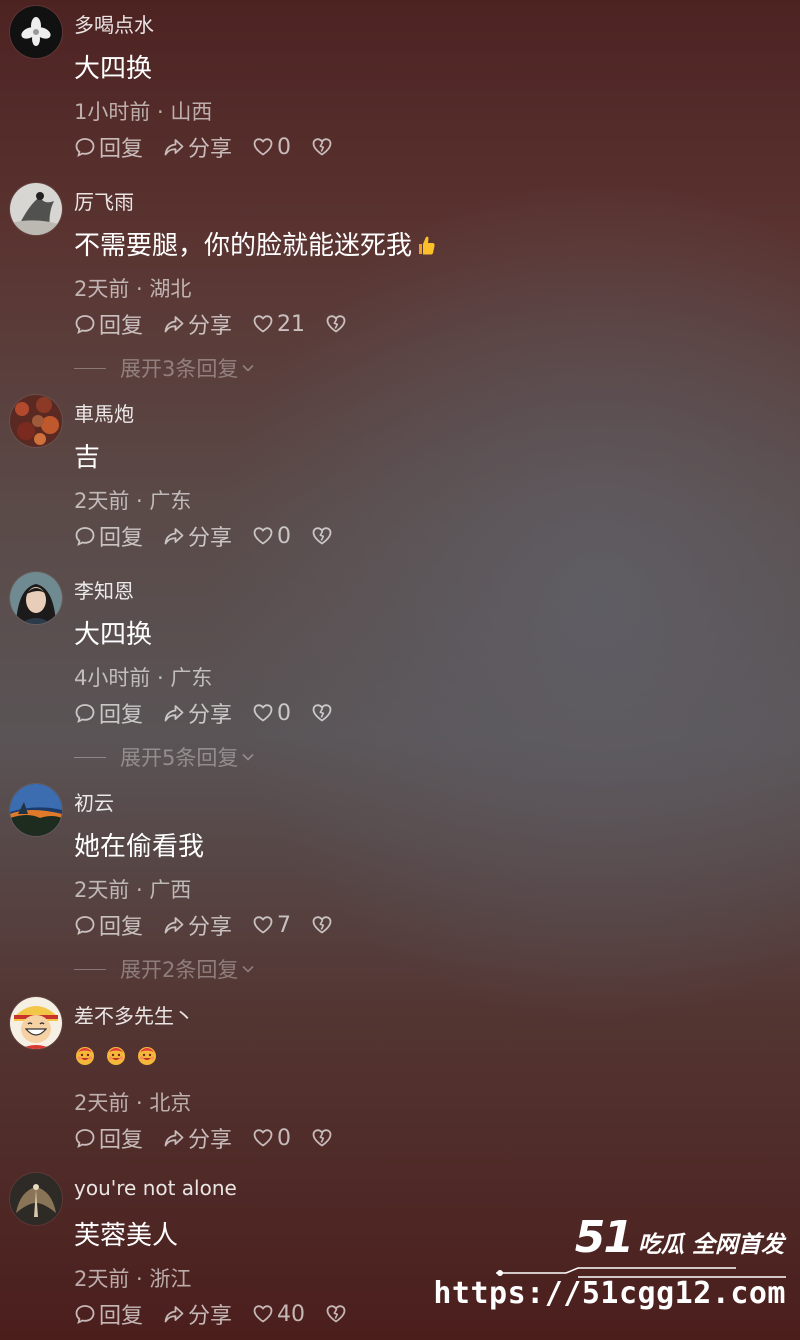 Image resolution: width=800 pixels, height=1340 pixels. Describe the element at coordinates (104, 589) in the screenshot. I see `username: 李知恩` at that location.